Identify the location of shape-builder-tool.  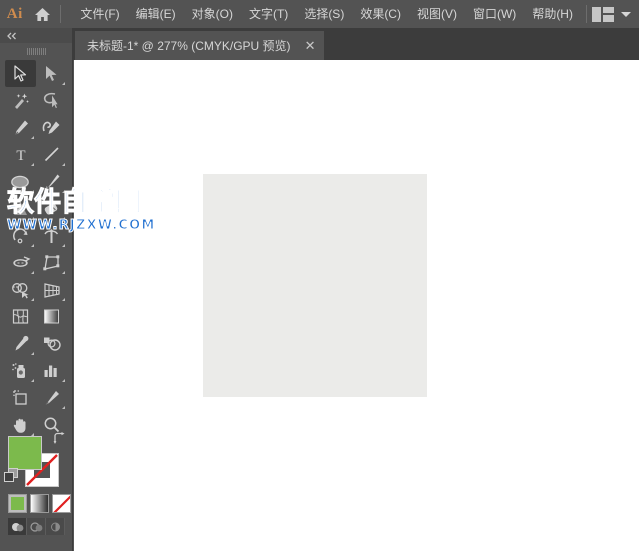
(20, 289).